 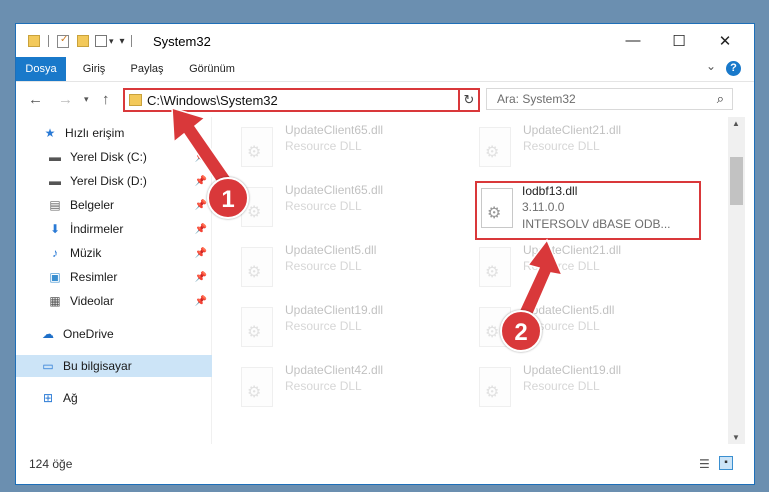 What do you see at coordinates (733, 68) in the screenshot?
I see `help-icon: ?` at bounding box center [733, 68].